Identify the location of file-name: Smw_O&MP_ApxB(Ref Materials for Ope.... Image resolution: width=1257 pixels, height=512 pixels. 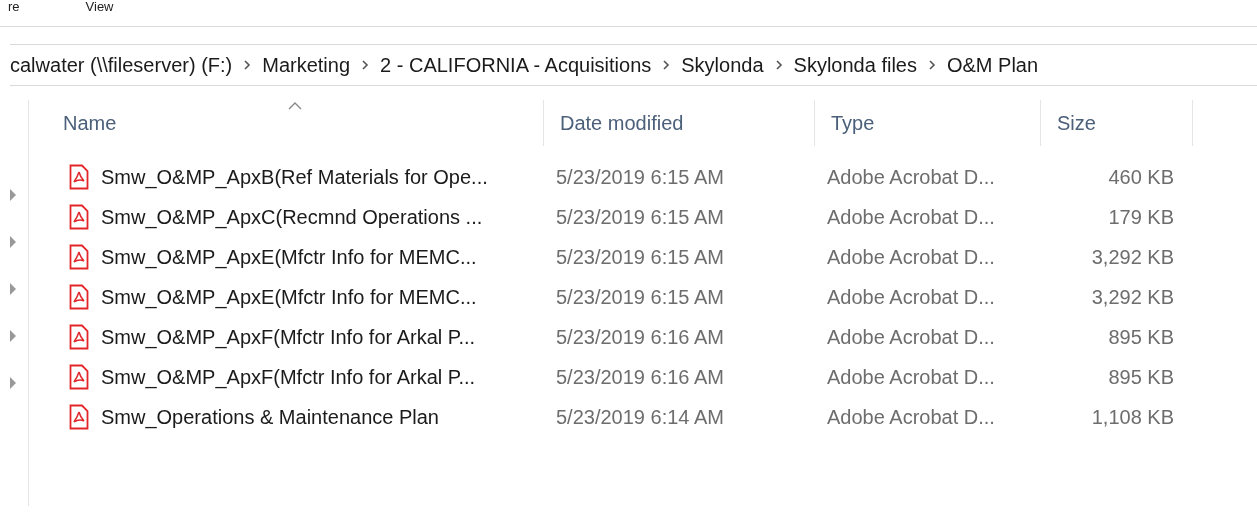
(294, 177).